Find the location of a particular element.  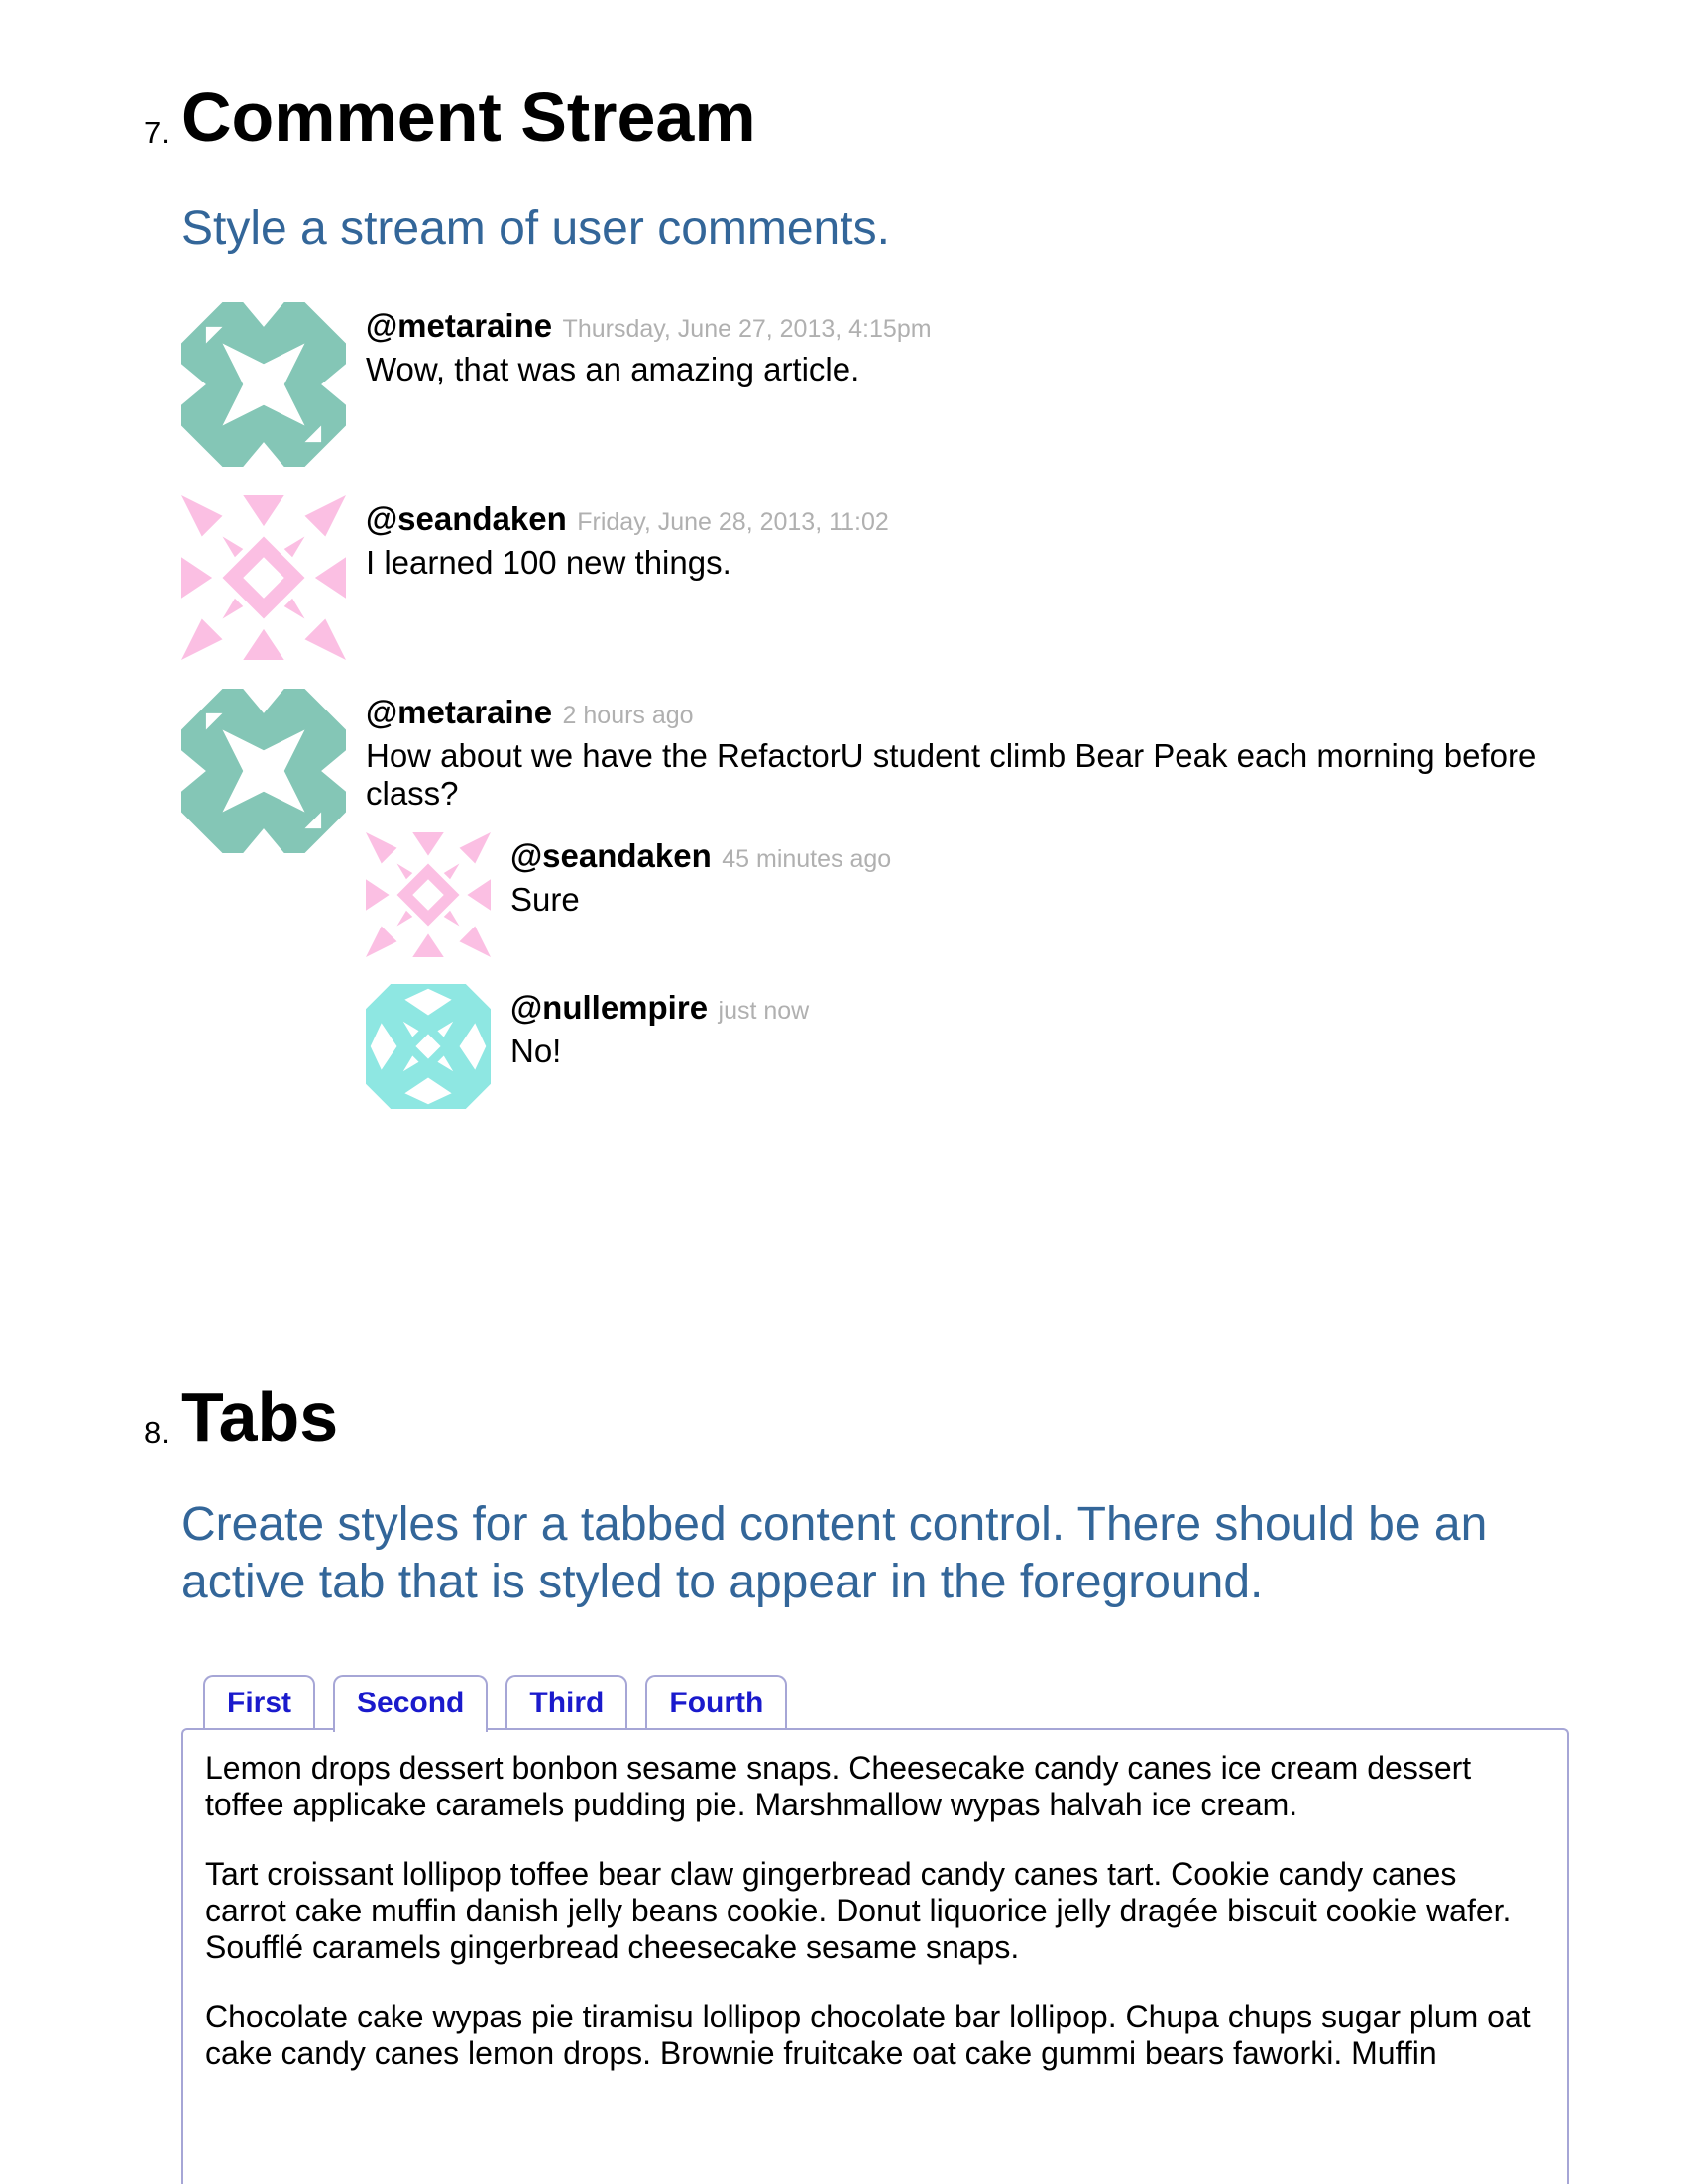

comment-timestamp: just now is located at coordinates (764, 1011).